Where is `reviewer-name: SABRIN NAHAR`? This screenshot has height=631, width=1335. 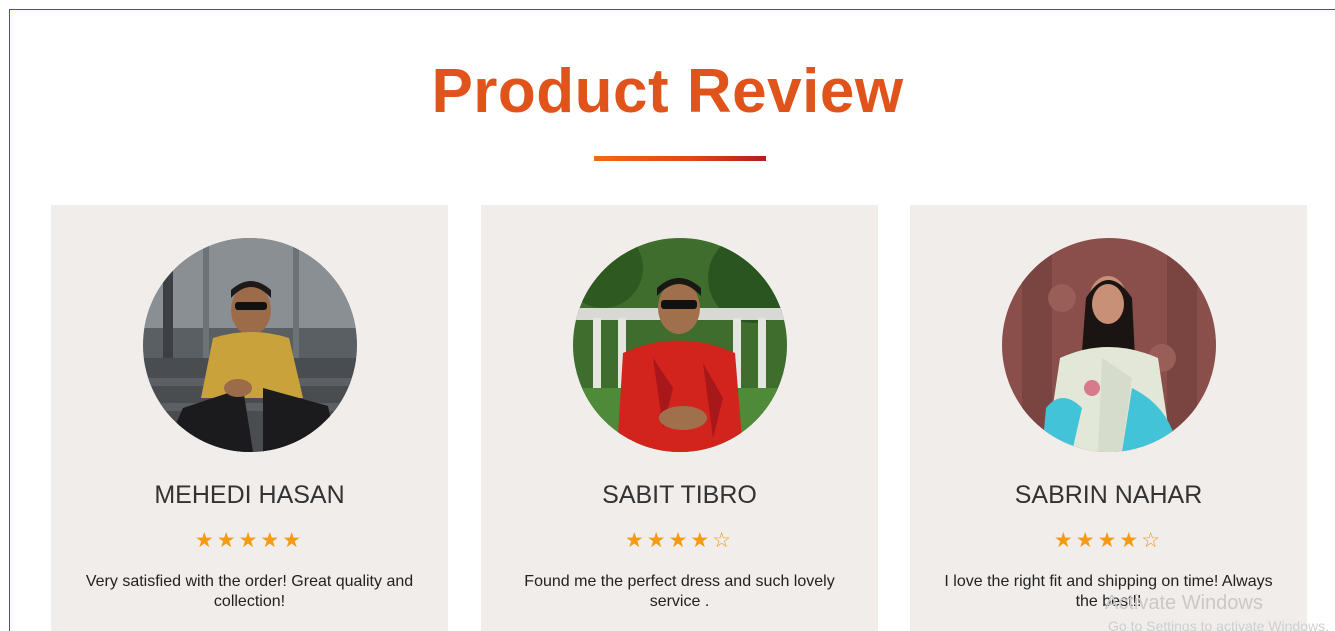
reviewer-name: SABRIN NAHAR is located at coordinates (1108, 495).